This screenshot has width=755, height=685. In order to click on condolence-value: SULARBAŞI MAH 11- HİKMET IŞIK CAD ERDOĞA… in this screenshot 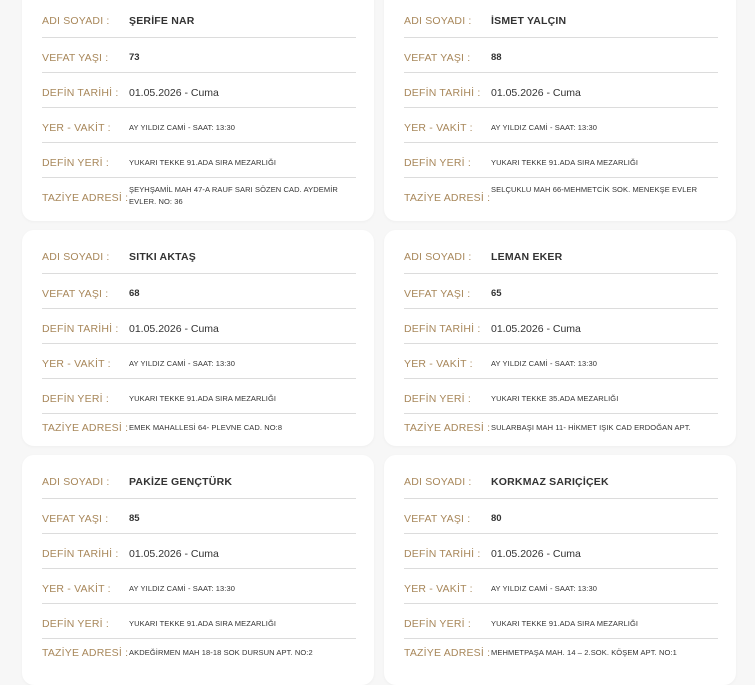, I will do `click(591, 427)`.